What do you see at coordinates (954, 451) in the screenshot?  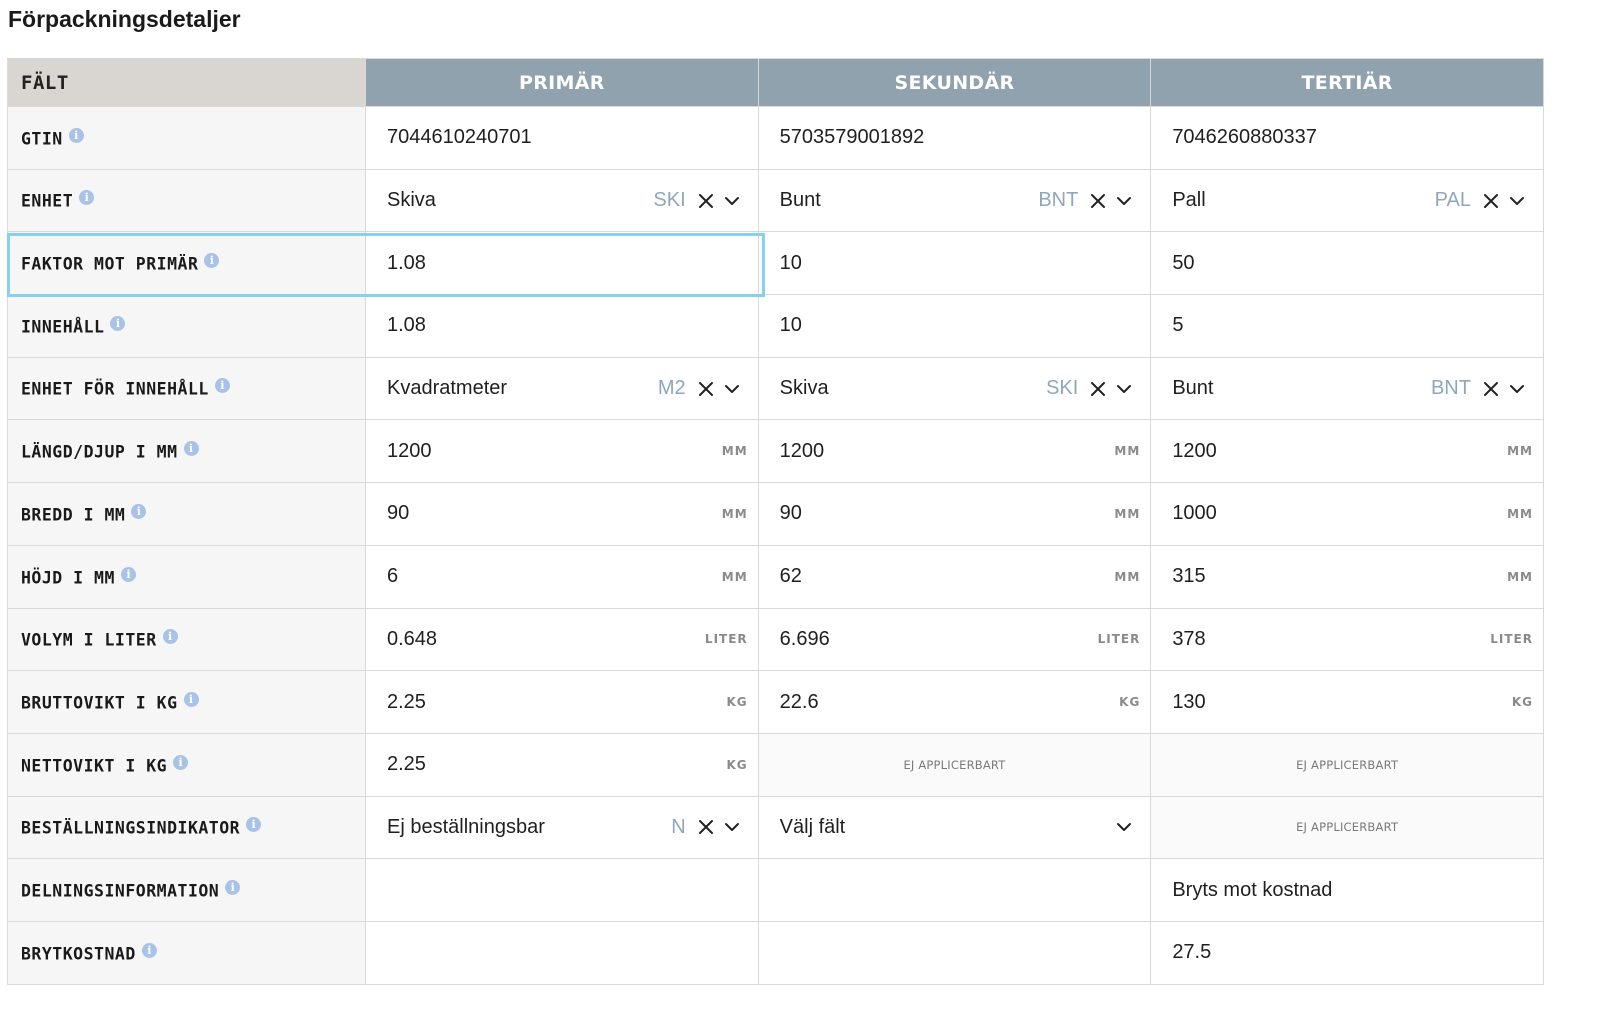 I see `value-cell-secondary: 1200 MM` at bounding box center [954, 451].